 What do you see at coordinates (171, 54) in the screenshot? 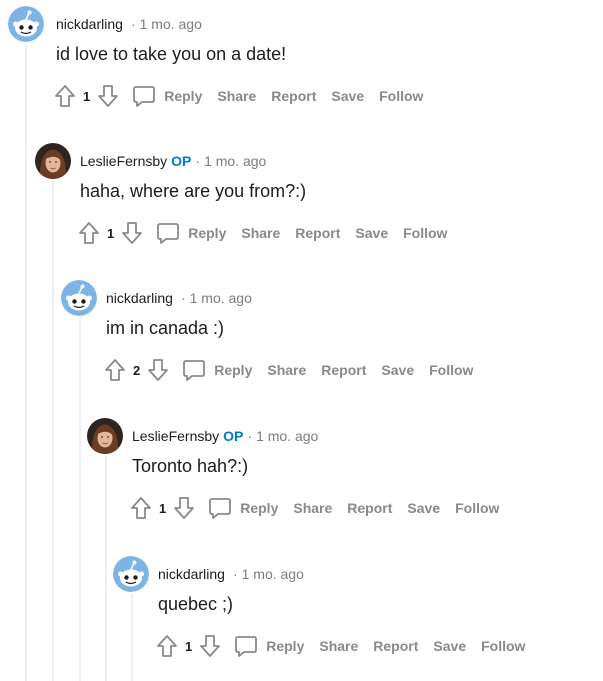
I see `comment-body: id love to take you on a date!` at bounding box center [171, 54].